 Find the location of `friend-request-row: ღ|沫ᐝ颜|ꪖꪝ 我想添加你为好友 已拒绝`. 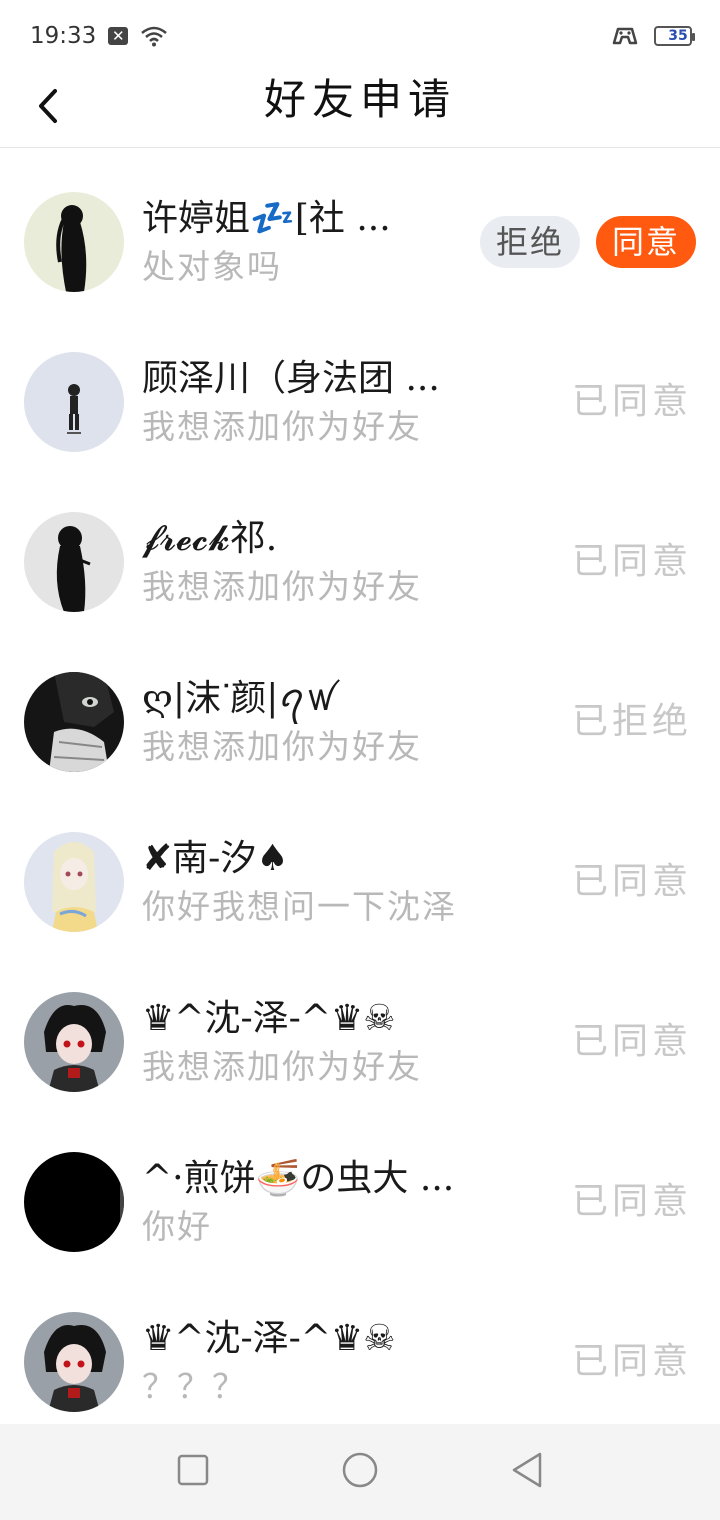

friend-request-row: ღ|沫ᐝ颜|ꪖꪝ 我想添加你为好友 已拒绝 is located at coordinates (360, 710).